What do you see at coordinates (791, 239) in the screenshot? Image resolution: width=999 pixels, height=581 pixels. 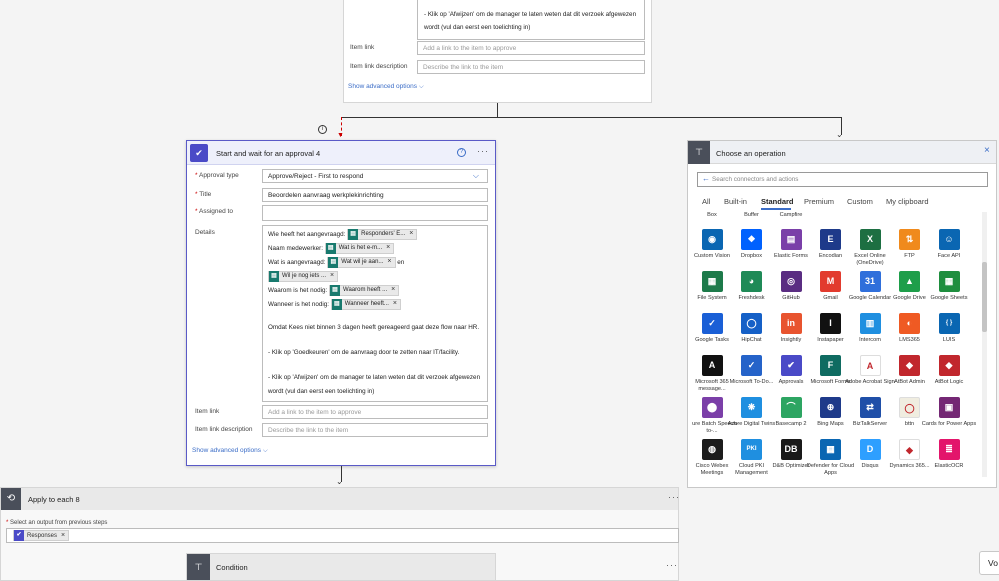 I see `elastic-forms-icon: ▤` at bounding box center [791, 239].